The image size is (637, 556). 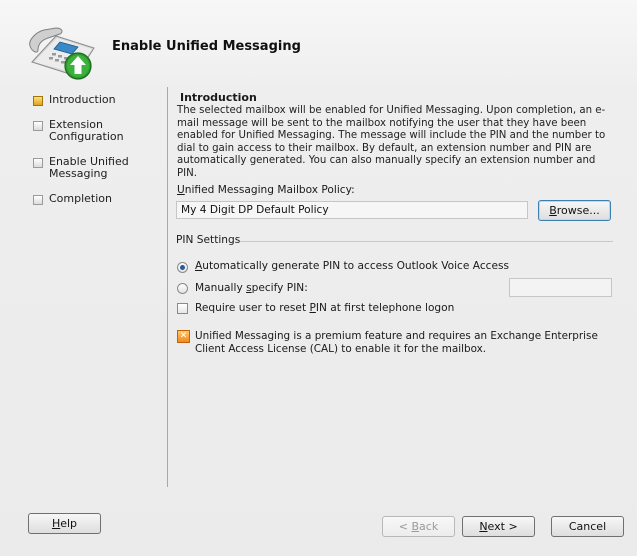 I want to click on telephone-upgrade-icon, so click(x=62, y=53).